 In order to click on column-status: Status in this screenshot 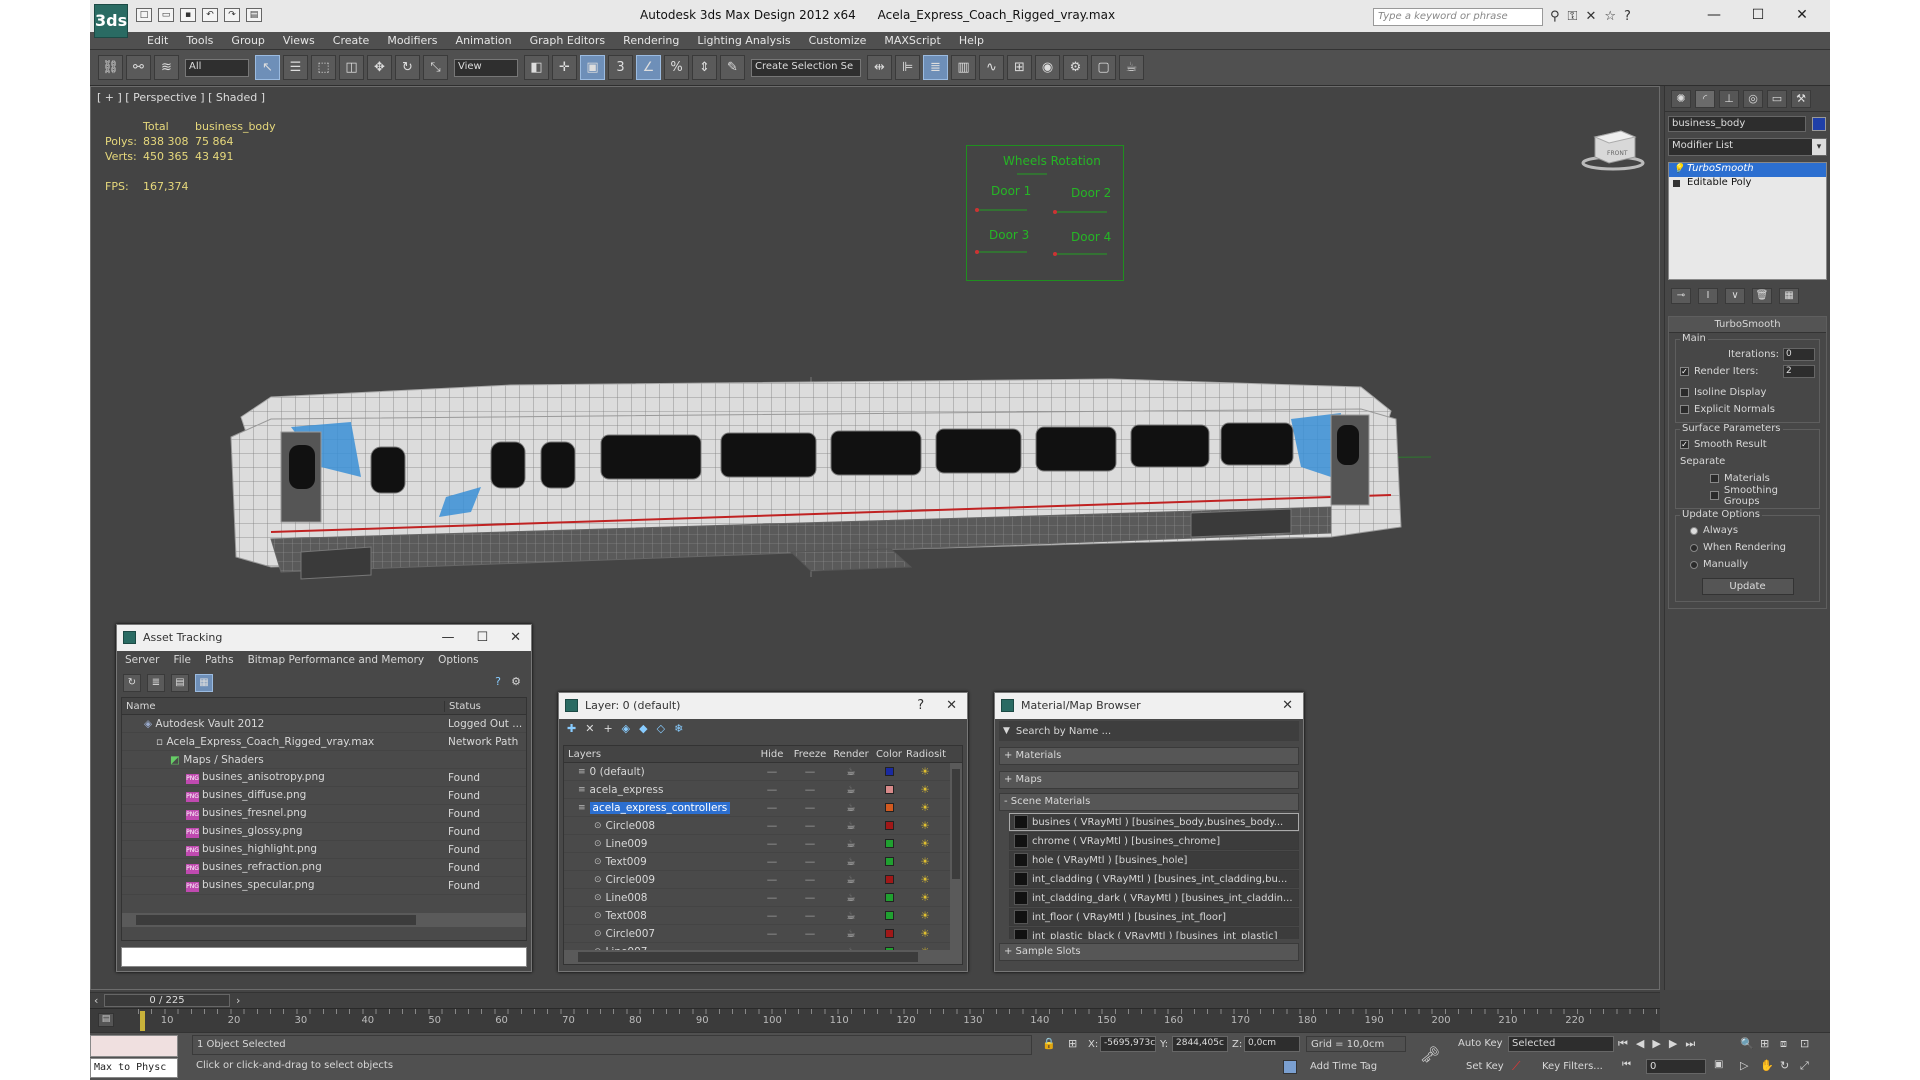, I will do `click(462, 706)`.